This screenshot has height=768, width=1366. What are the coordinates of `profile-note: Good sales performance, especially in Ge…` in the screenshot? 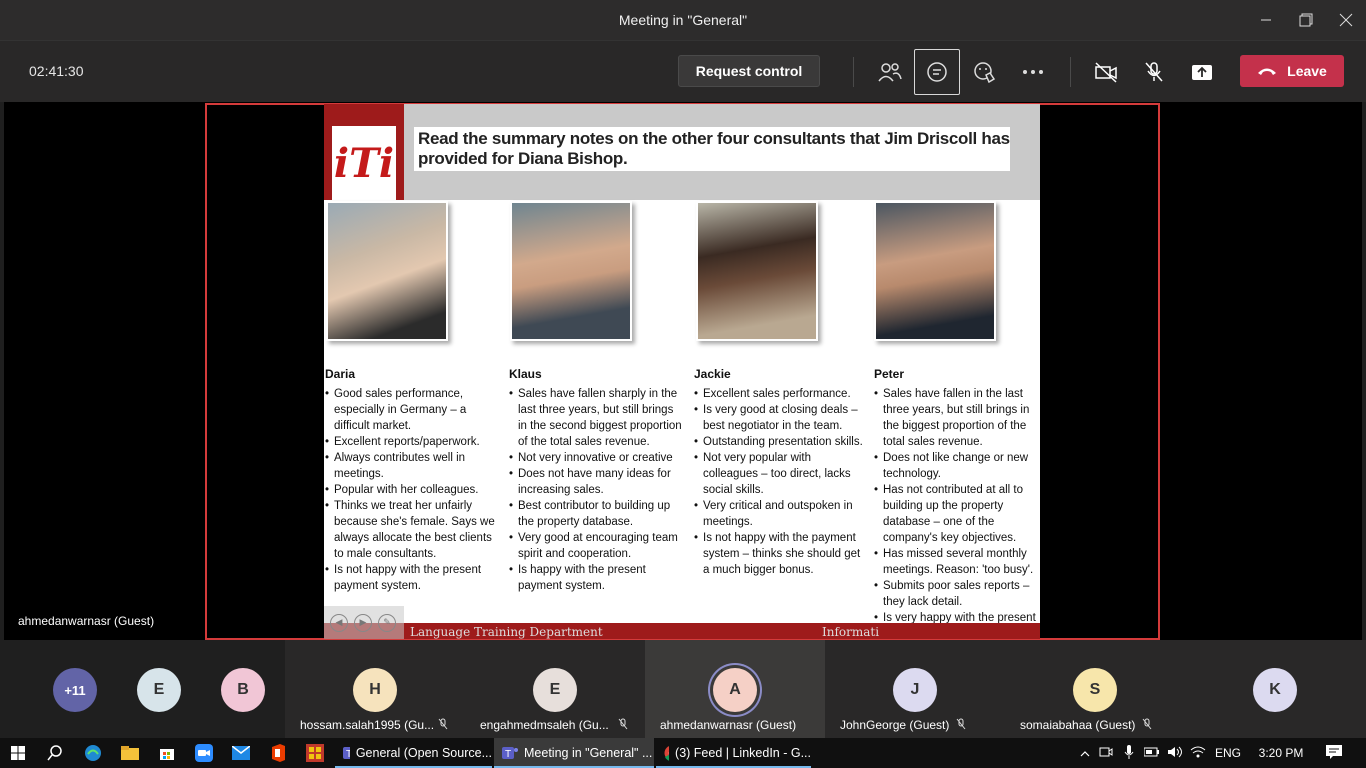 It's located at (410, 410).